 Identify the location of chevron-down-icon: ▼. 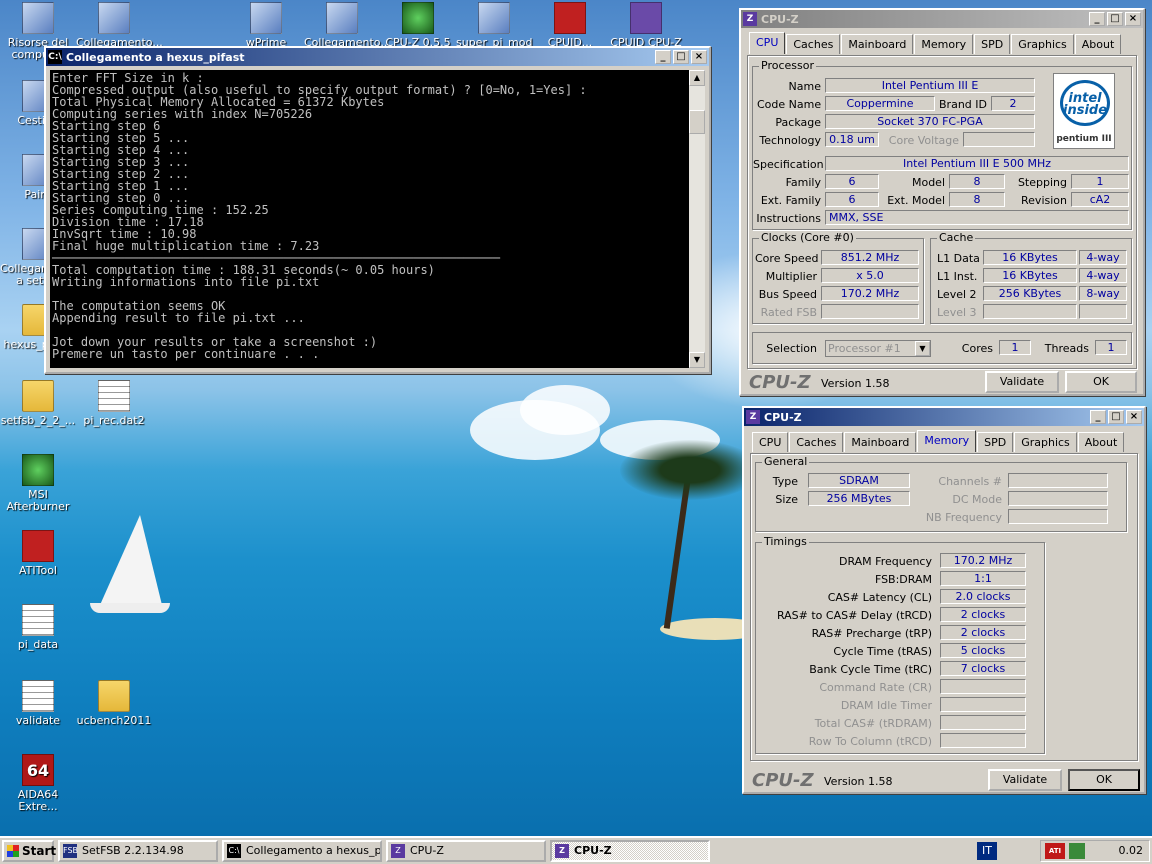
(922, 348).